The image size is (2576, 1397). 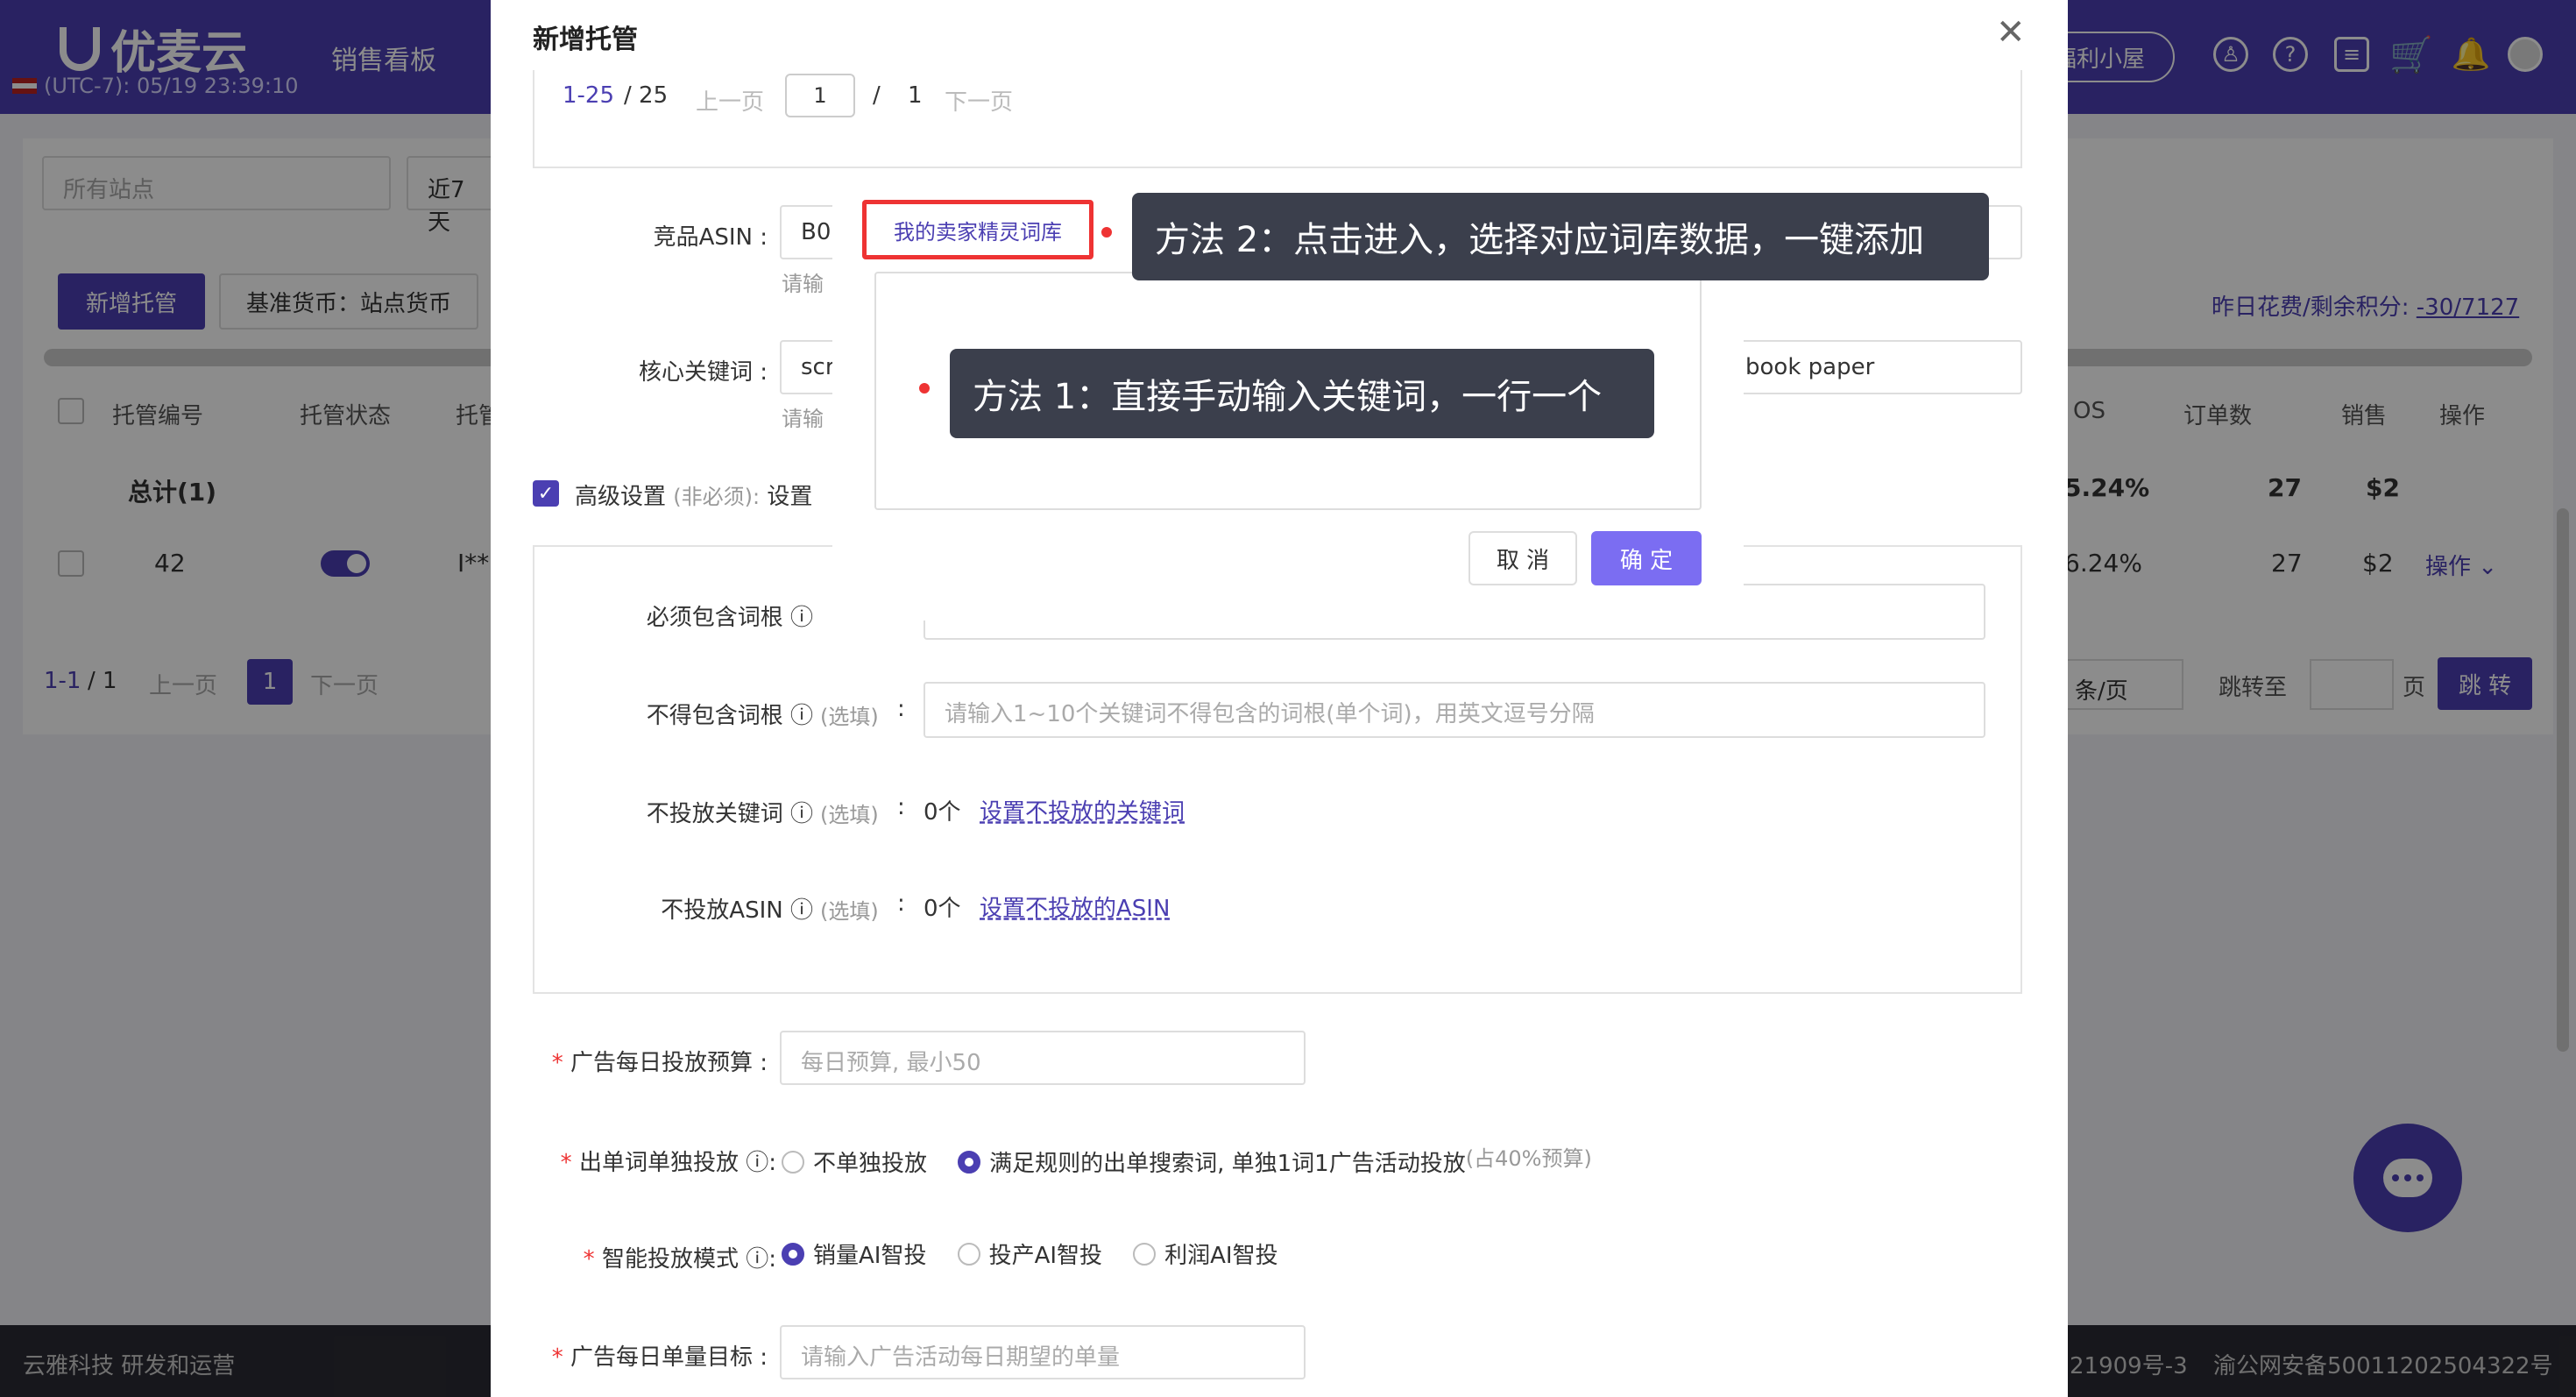 What do you see at coordinates (714, 814) in the screenshot?
I see `no-keyword-text: 不投放关键词` at bounding box center [714, 814].